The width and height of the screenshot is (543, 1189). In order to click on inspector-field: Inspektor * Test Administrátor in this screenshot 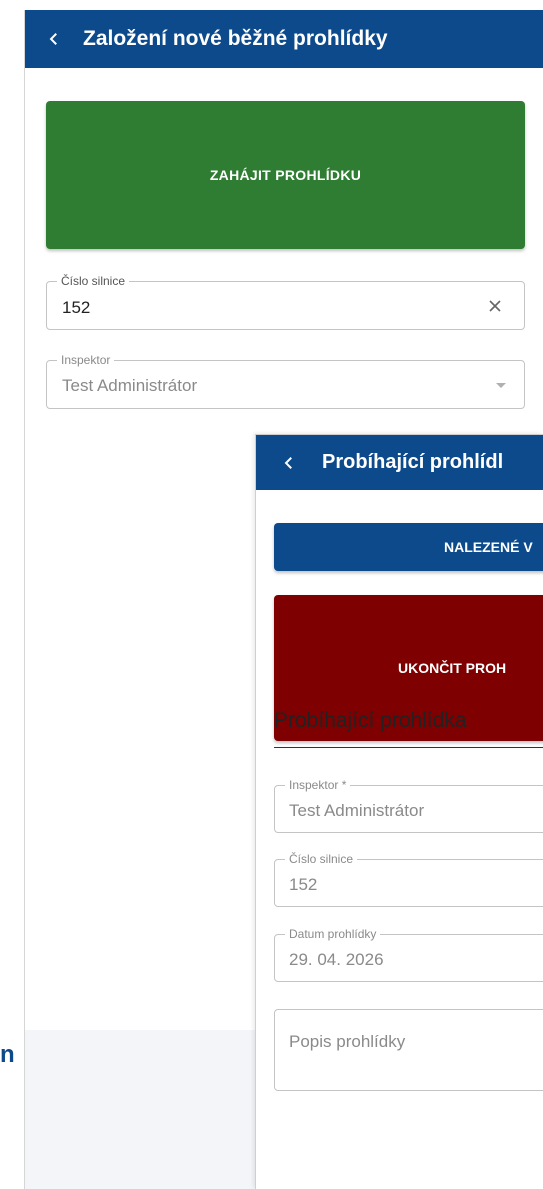, I will do `click(408, 805)`.